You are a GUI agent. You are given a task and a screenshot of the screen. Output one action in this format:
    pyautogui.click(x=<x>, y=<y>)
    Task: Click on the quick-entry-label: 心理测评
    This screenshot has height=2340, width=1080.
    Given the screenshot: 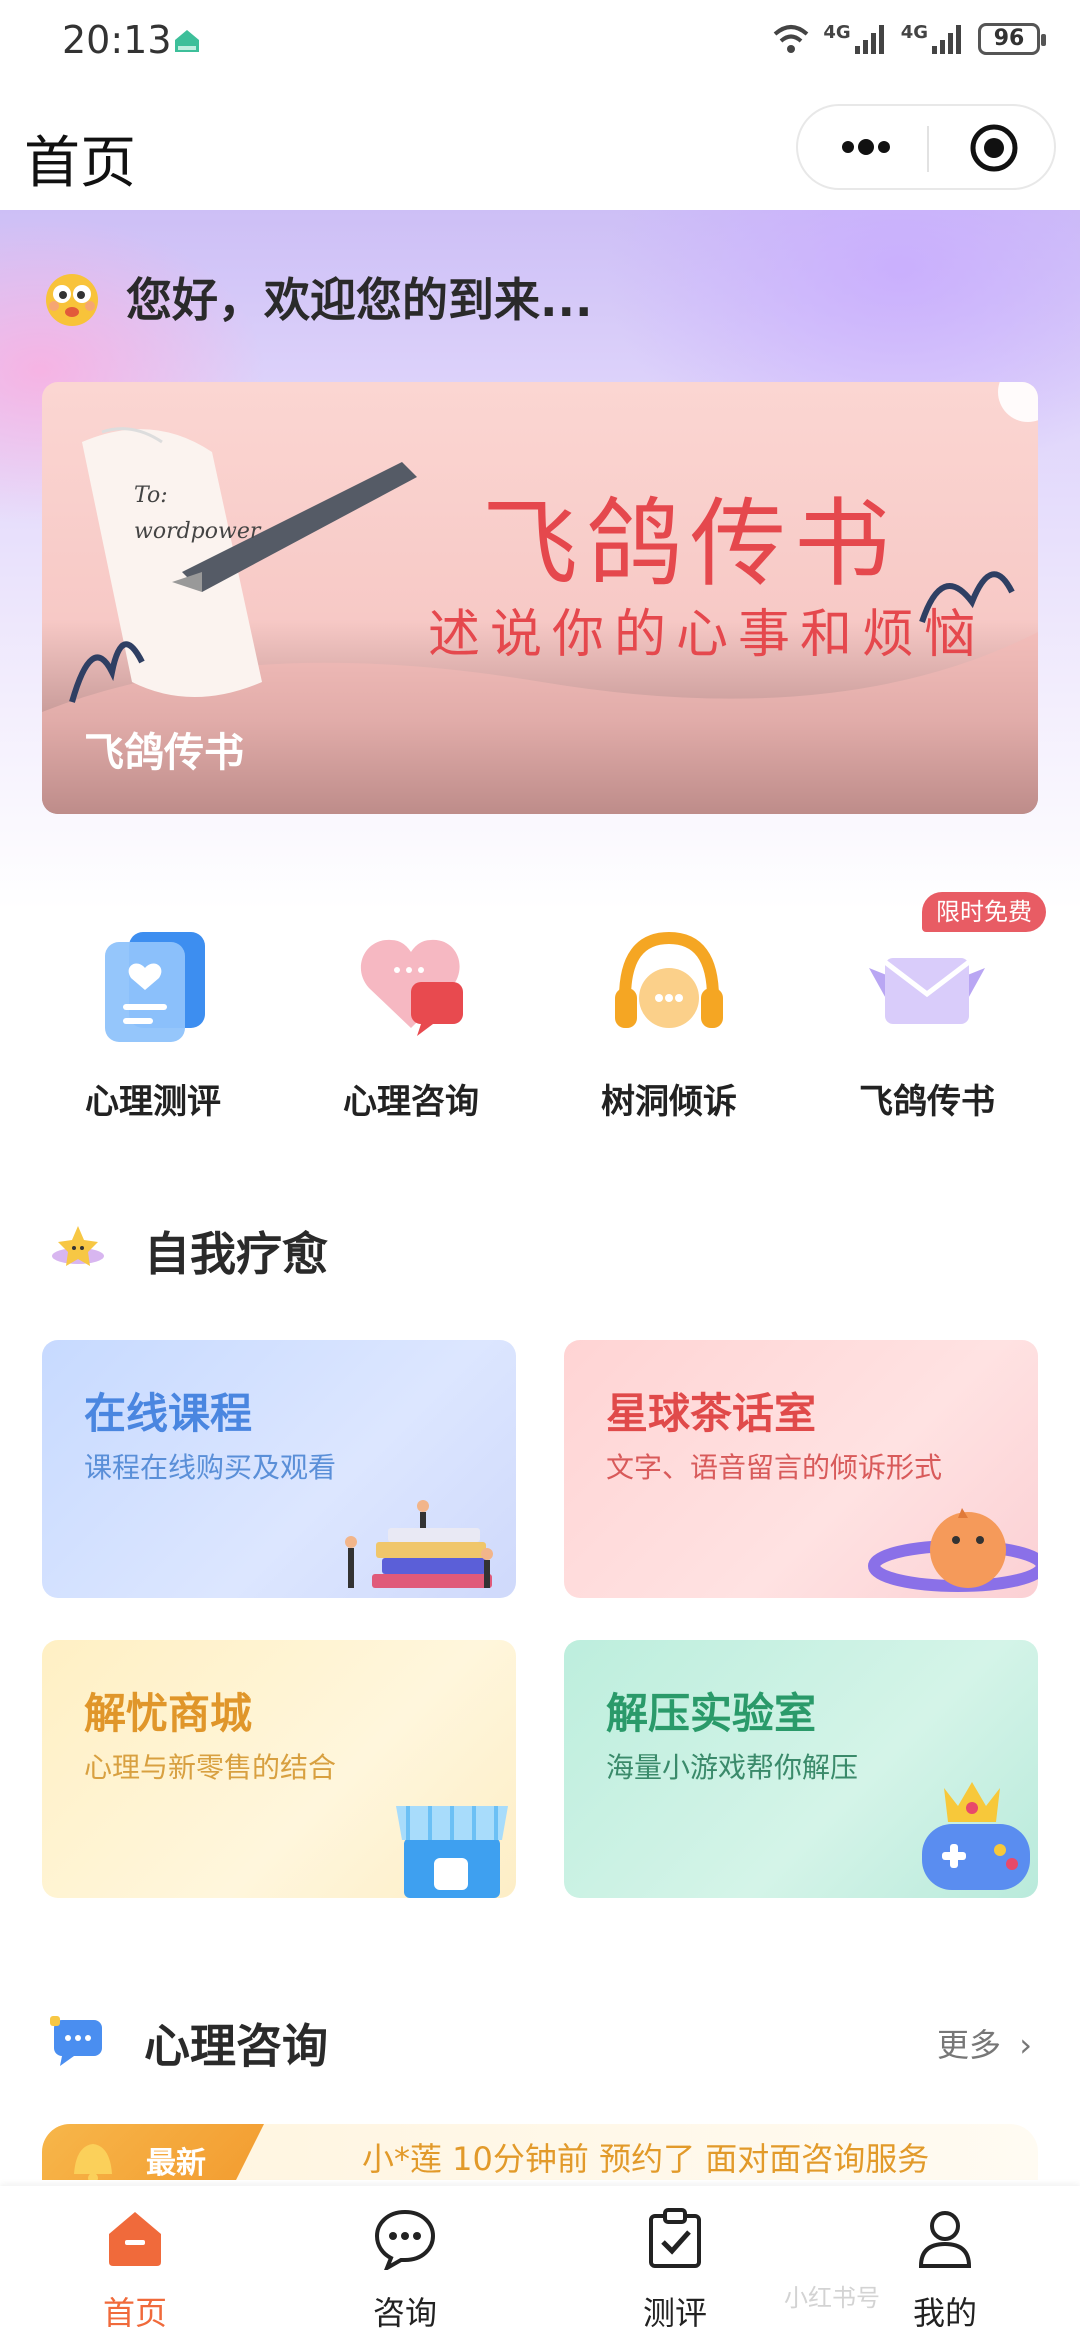 What is the action you would take?
    pyautogui.click(x=153, y=1102)
    